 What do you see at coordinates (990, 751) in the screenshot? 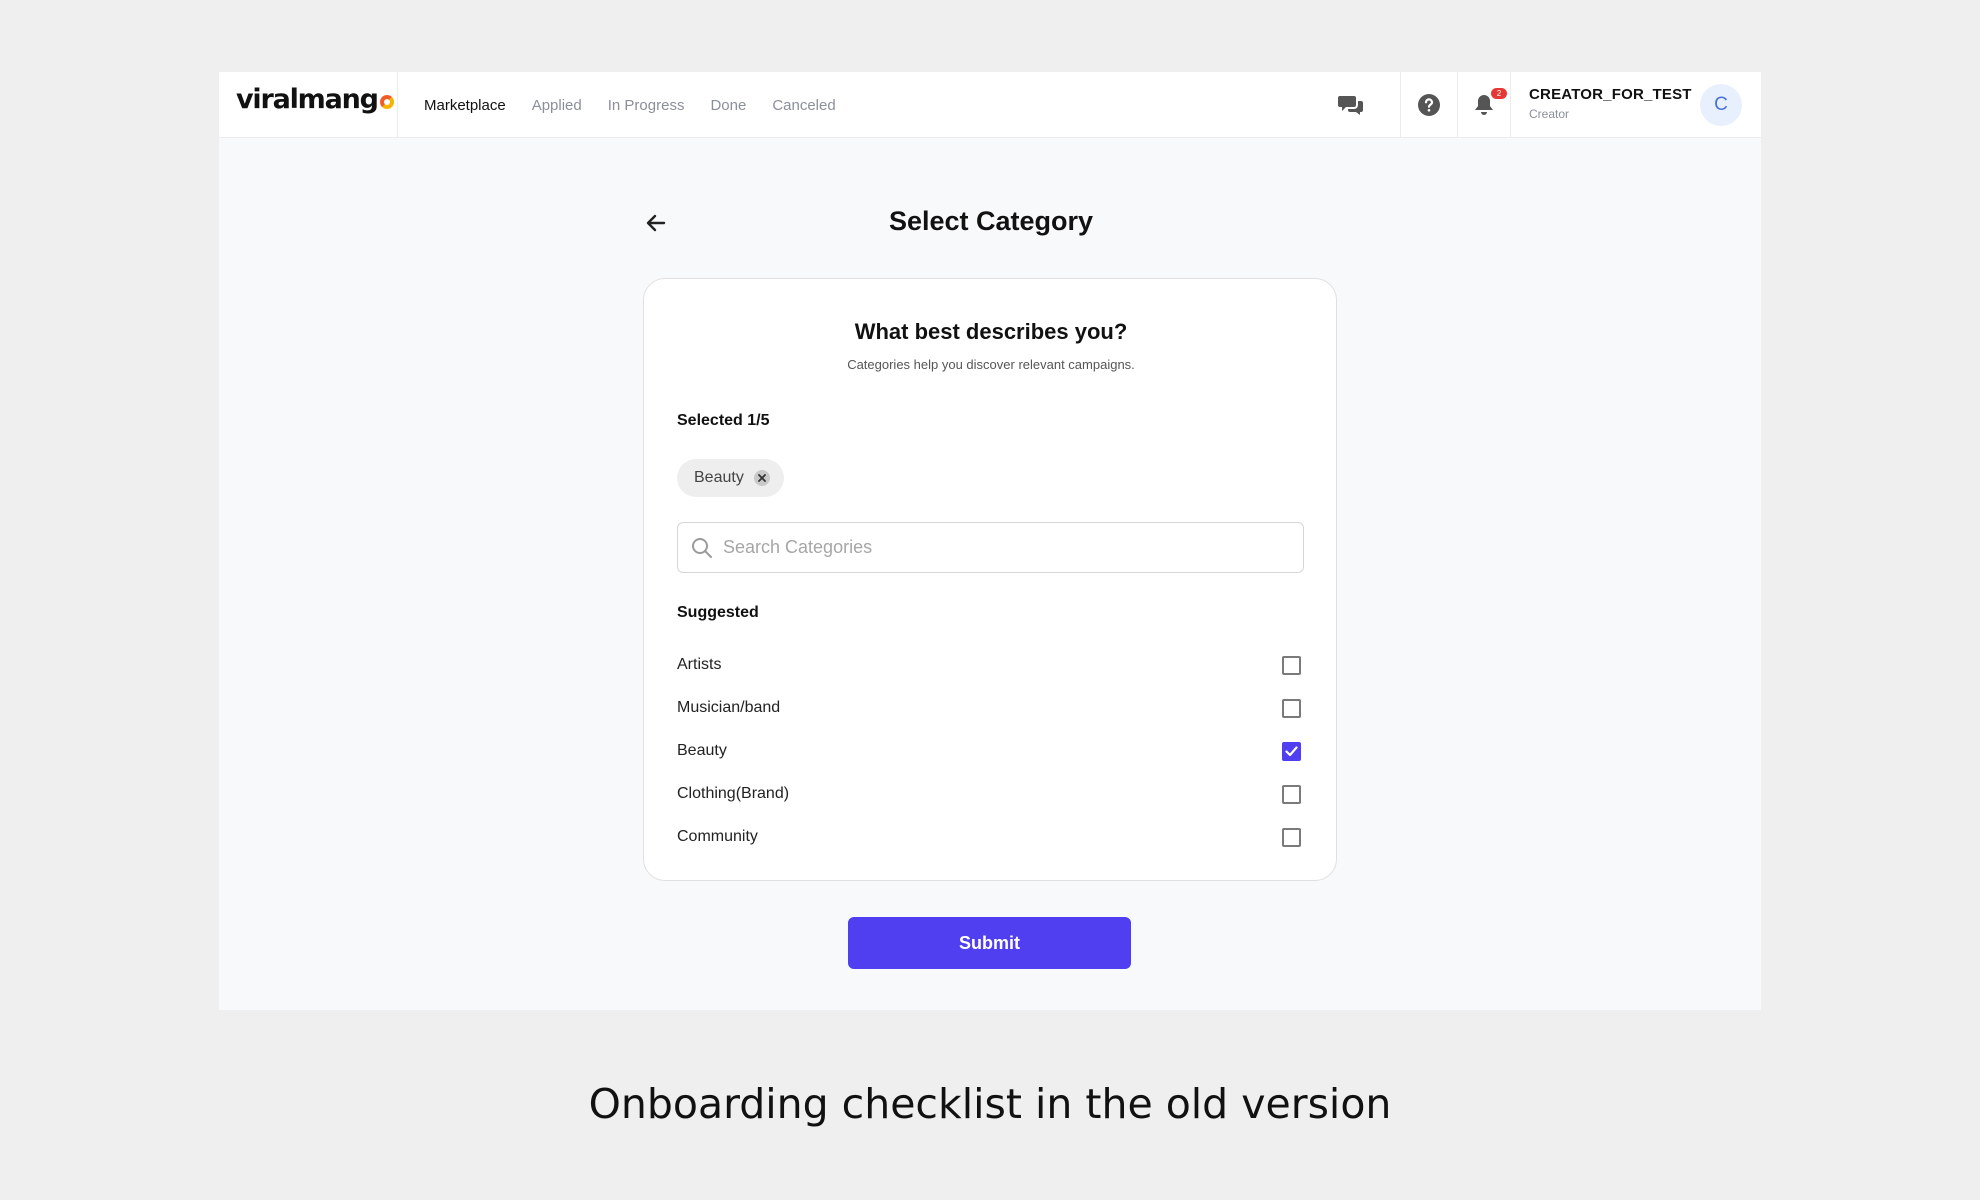
I see `list-item: Beauty` at bounding box center [990, 751].